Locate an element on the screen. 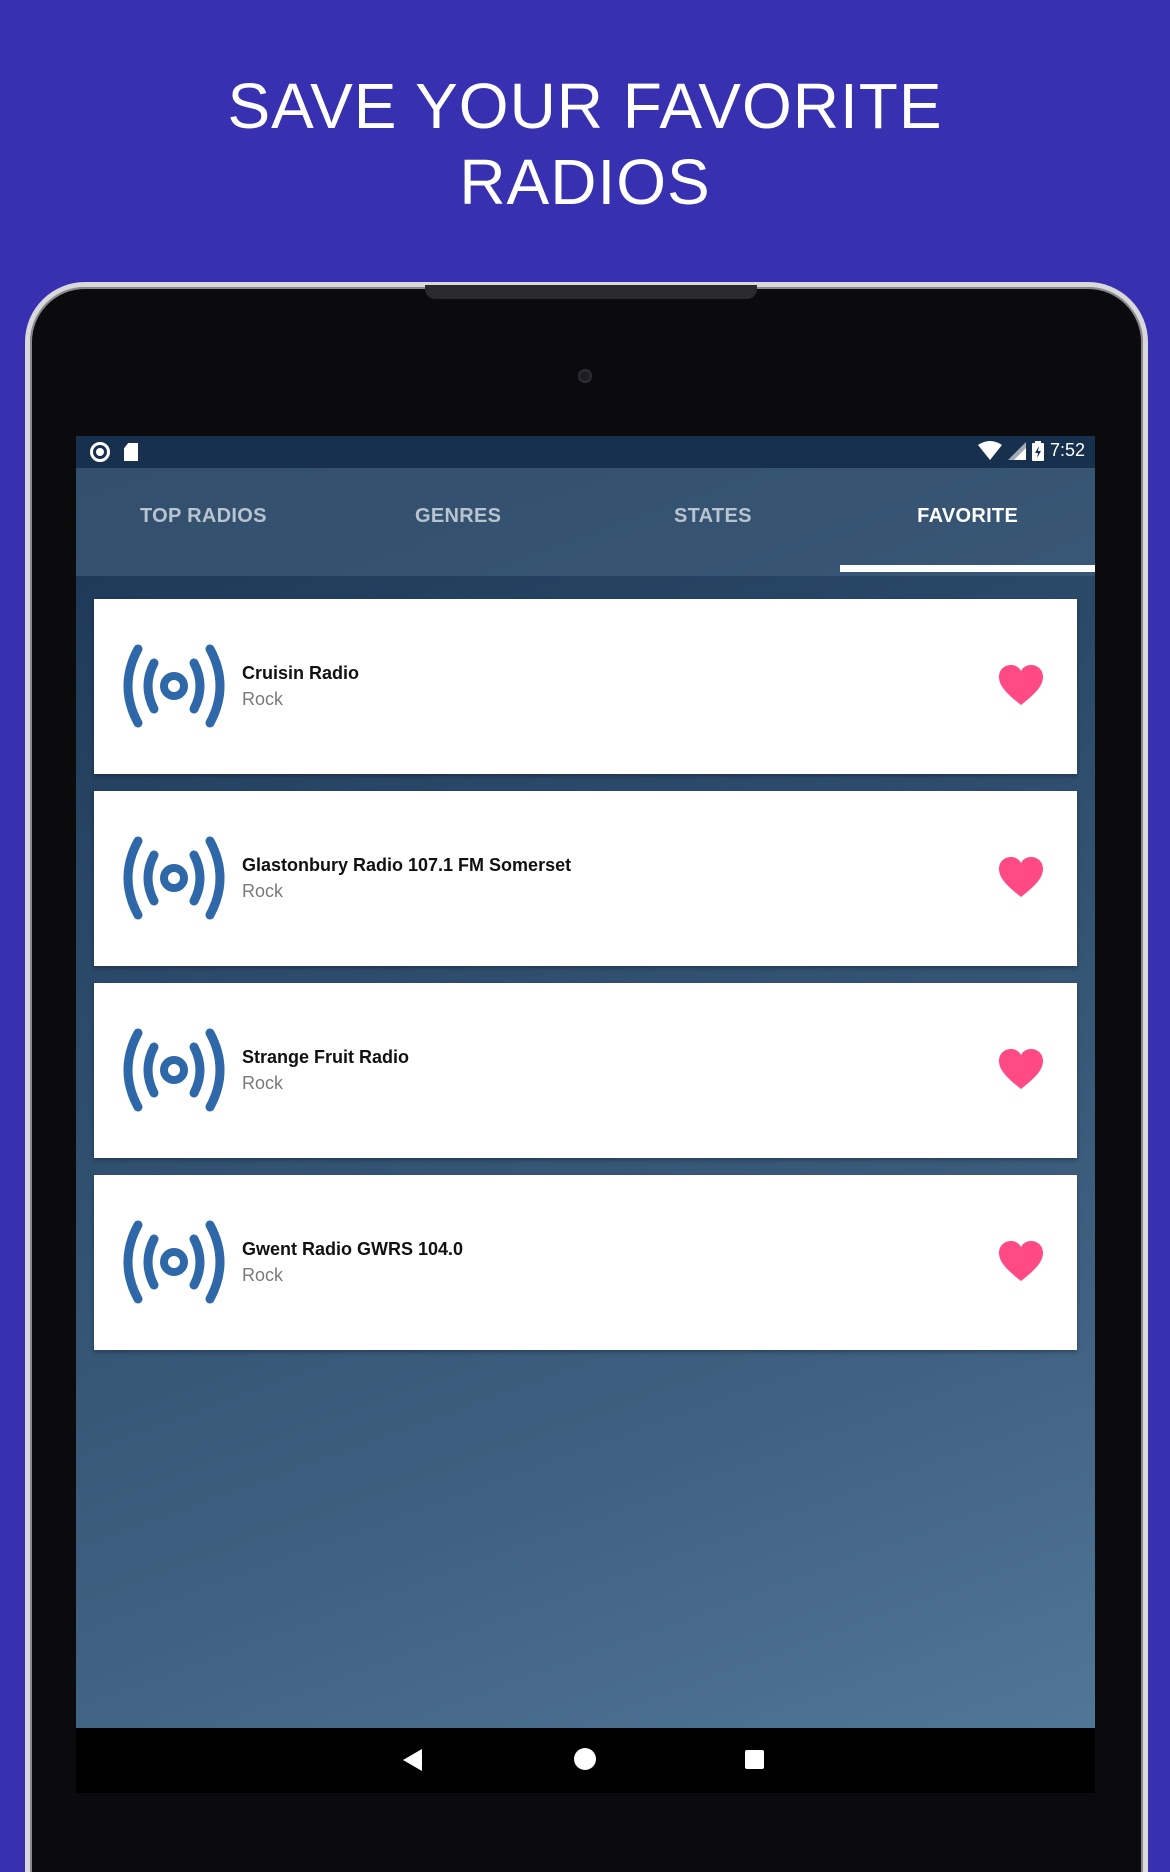 The height and width of the screenshot is (1872, 1170). station-card: Glastonbury Radio 107.1 FM Somerset Rock is located at coordinates (585, 878).